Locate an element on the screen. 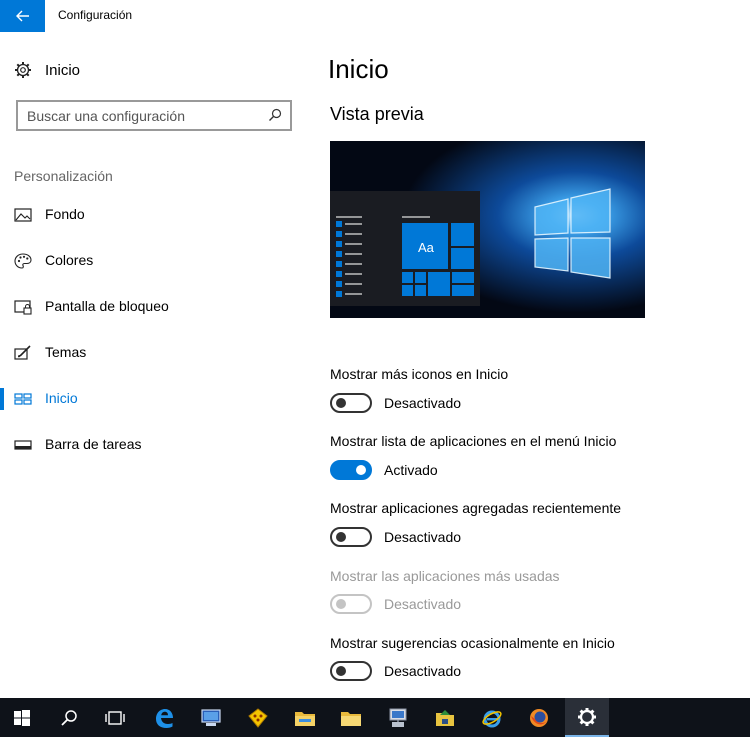 This screenshot has height=737, width=750. sidebar-item-colores: Colores is located at coordinates (155, 261).